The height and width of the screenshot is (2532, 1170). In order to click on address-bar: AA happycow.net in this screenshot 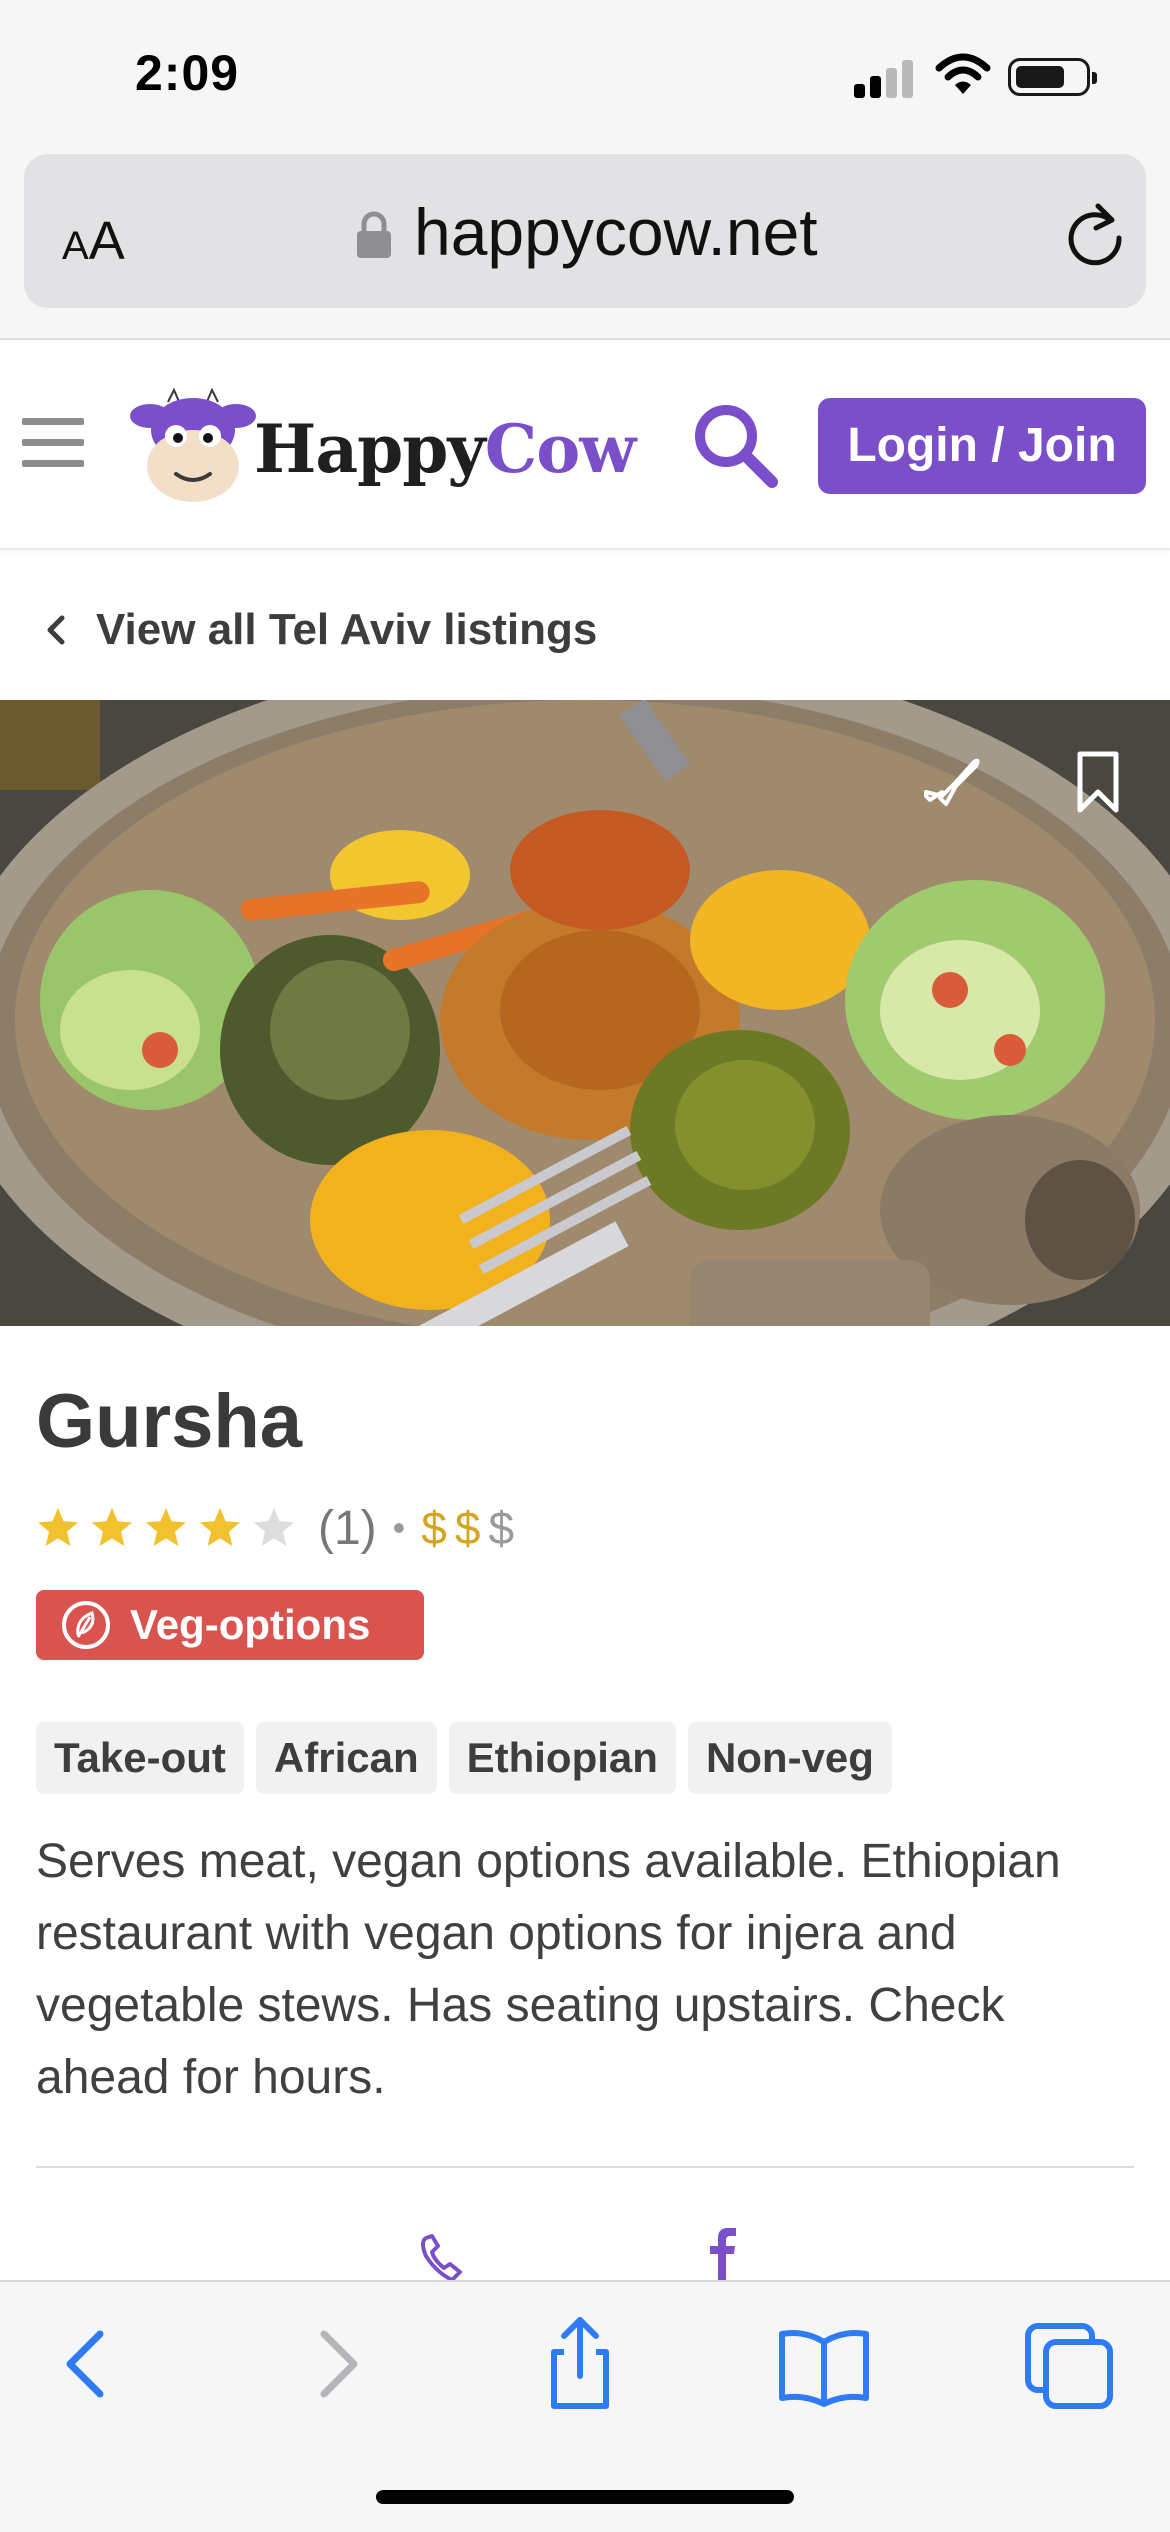, I will do `click(585, 231)`.